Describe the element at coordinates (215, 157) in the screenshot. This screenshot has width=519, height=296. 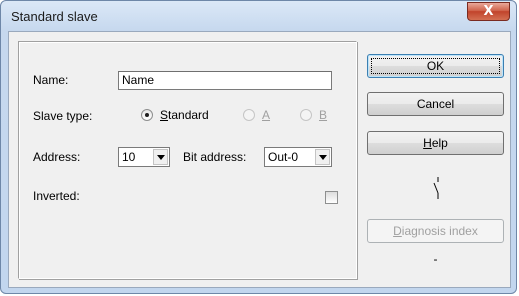
I see `bit-address-label: Bit address:` at that location.